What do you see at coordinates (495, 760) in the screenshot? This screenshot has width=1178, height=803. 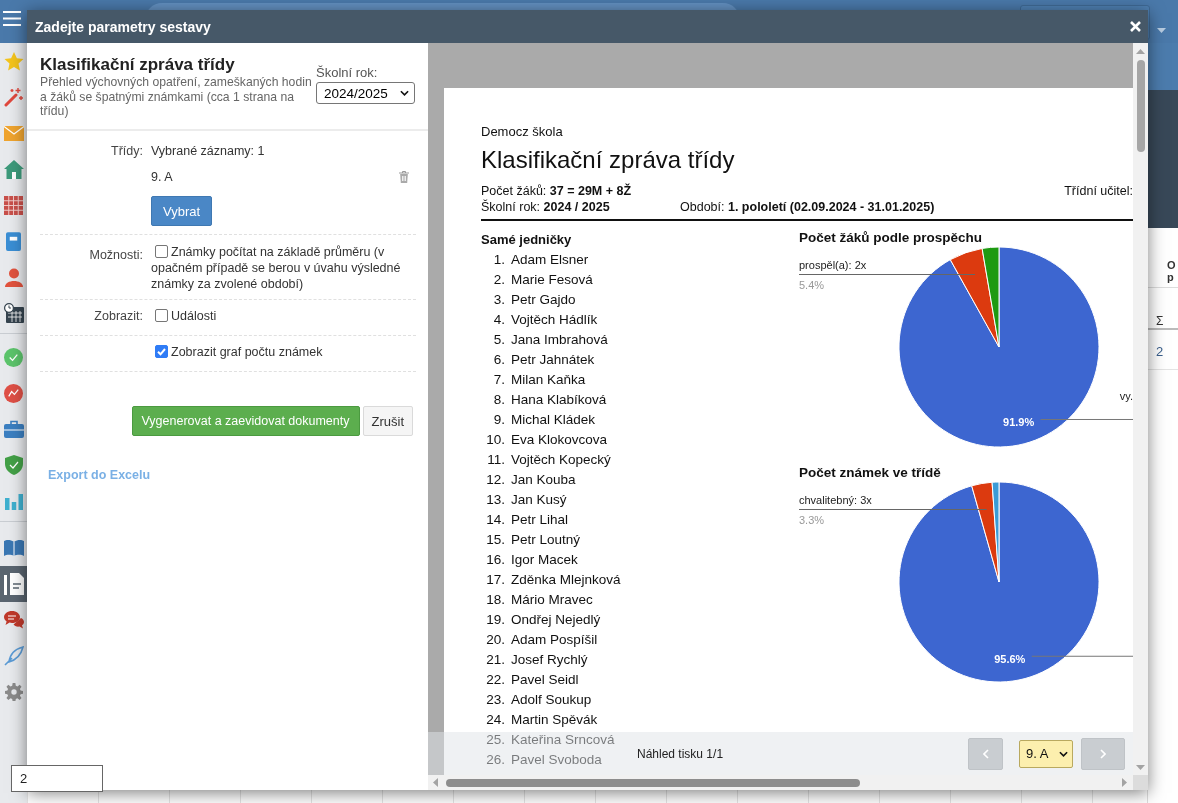 I see `list-number: 26.` at bounding box center [495, 760].